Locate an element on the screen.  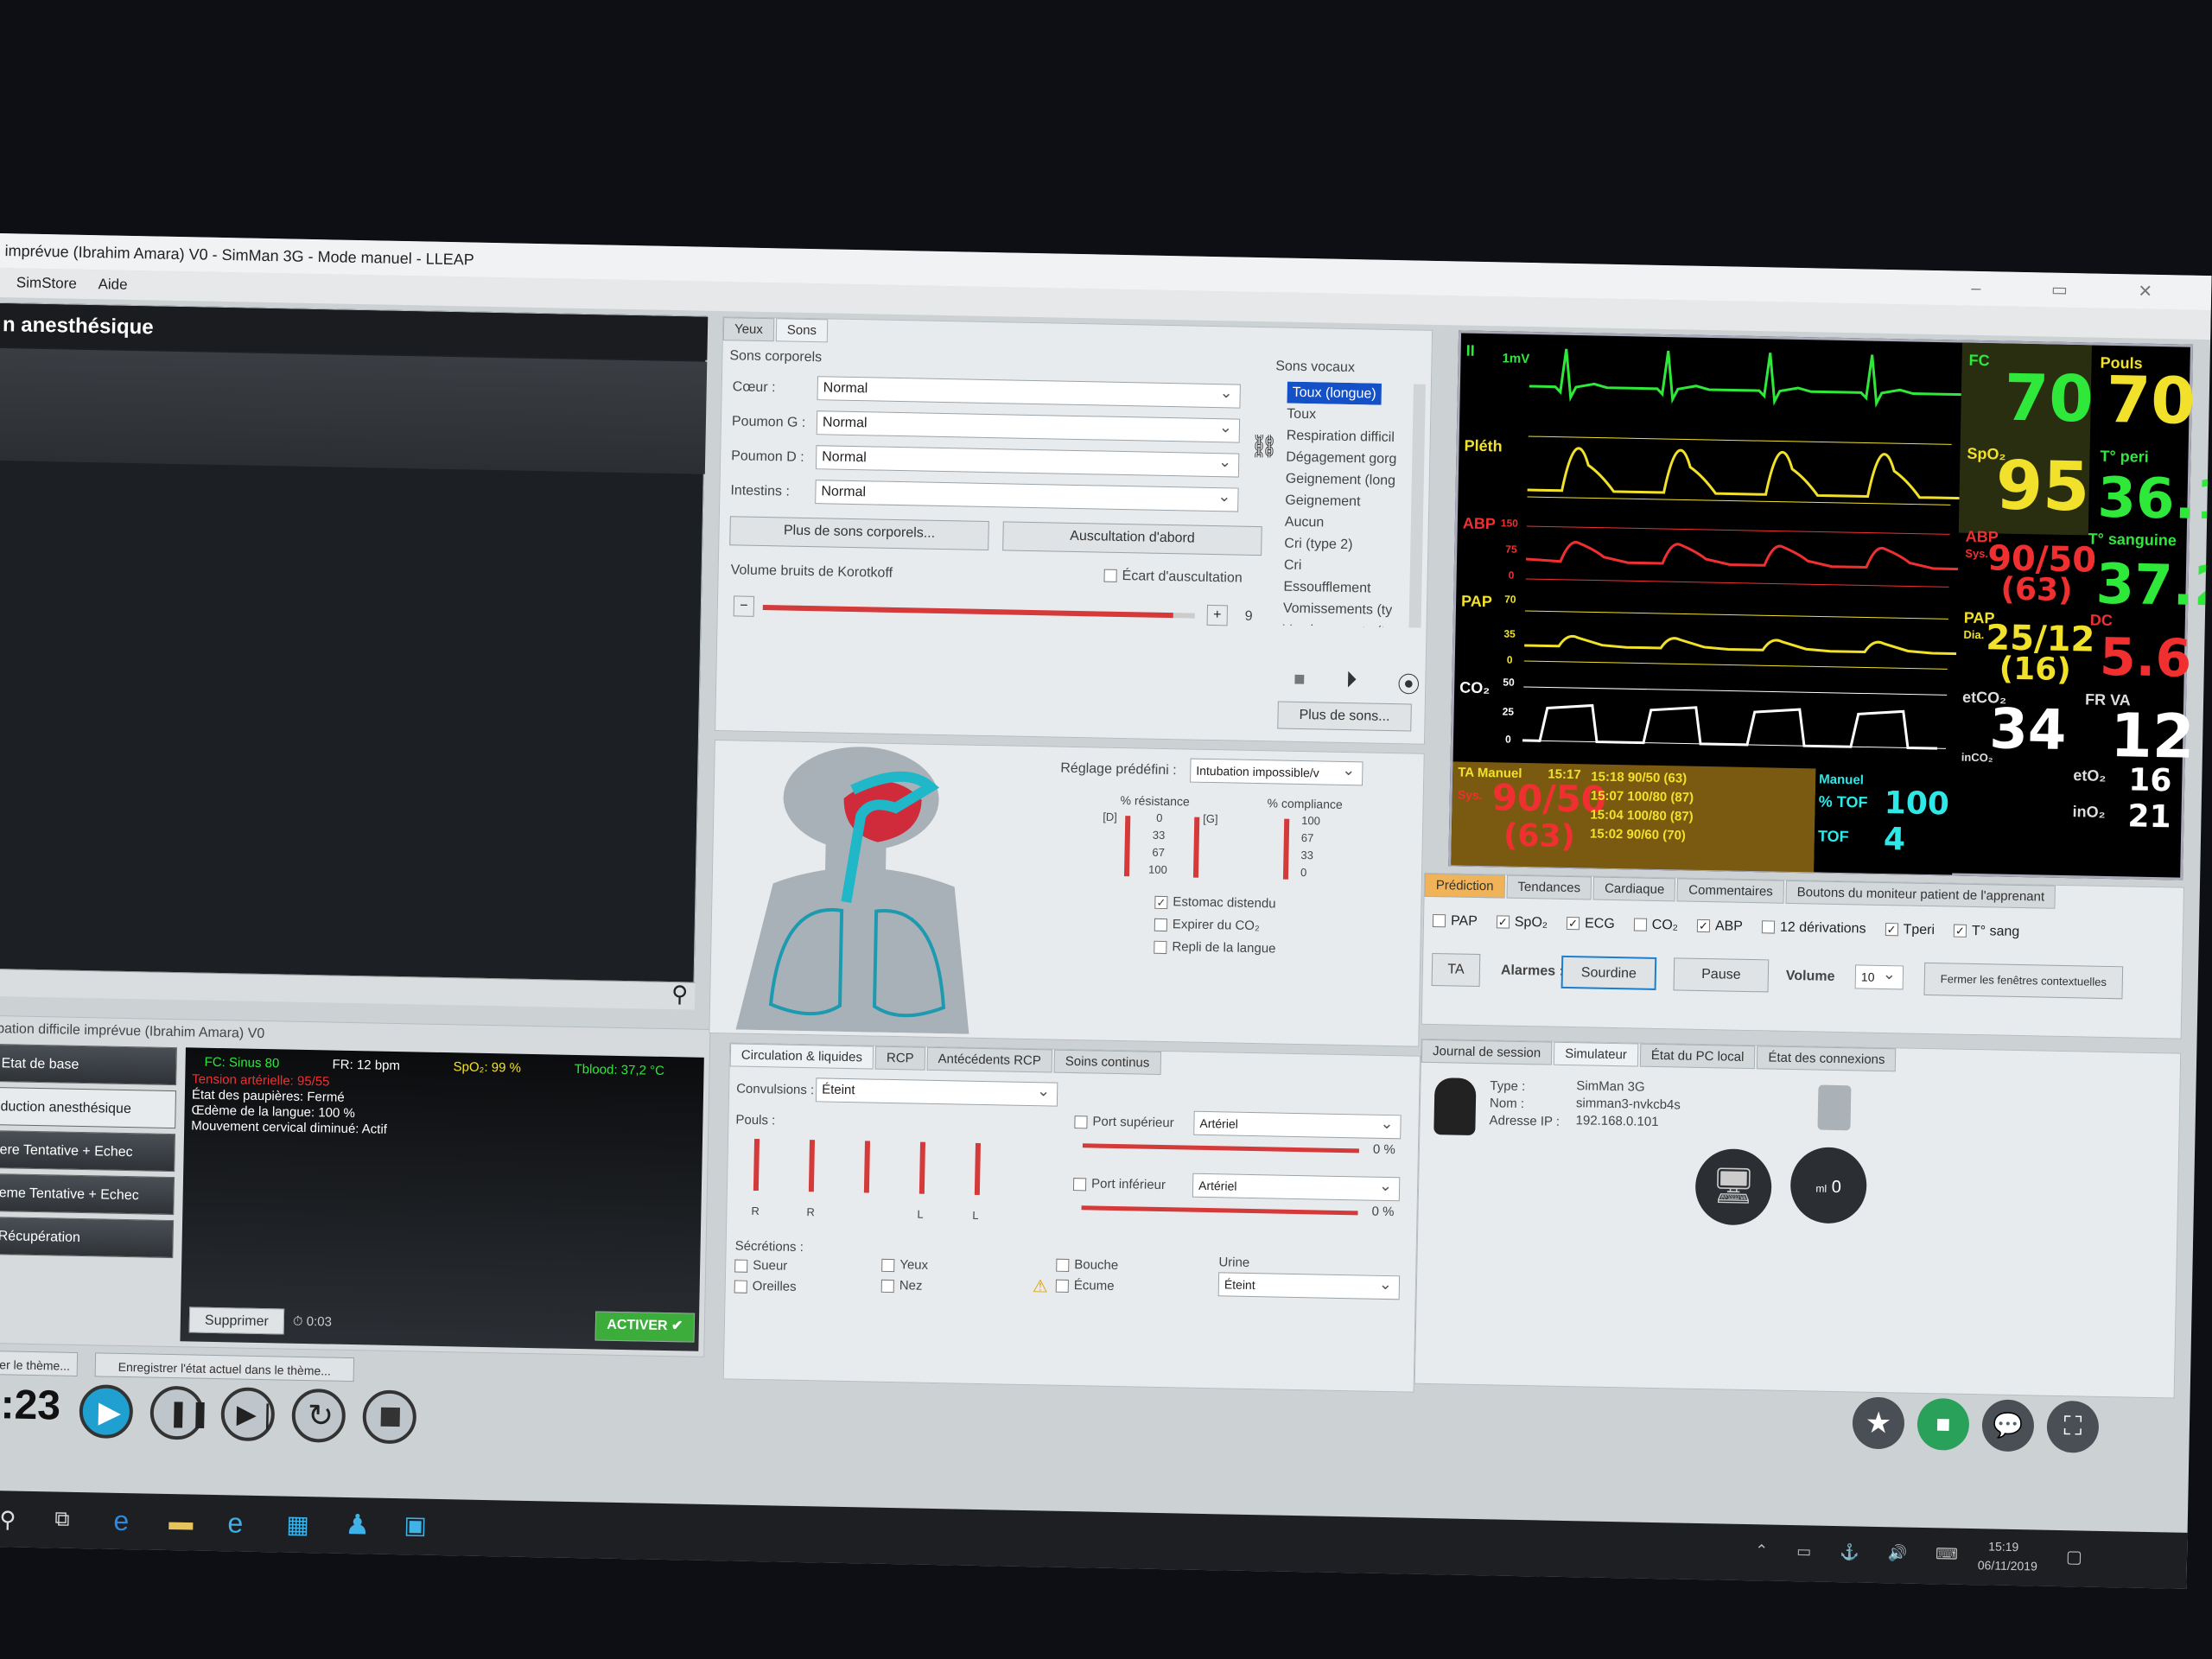
volume-stepper: 10 is located at coordinates (1879, 977).